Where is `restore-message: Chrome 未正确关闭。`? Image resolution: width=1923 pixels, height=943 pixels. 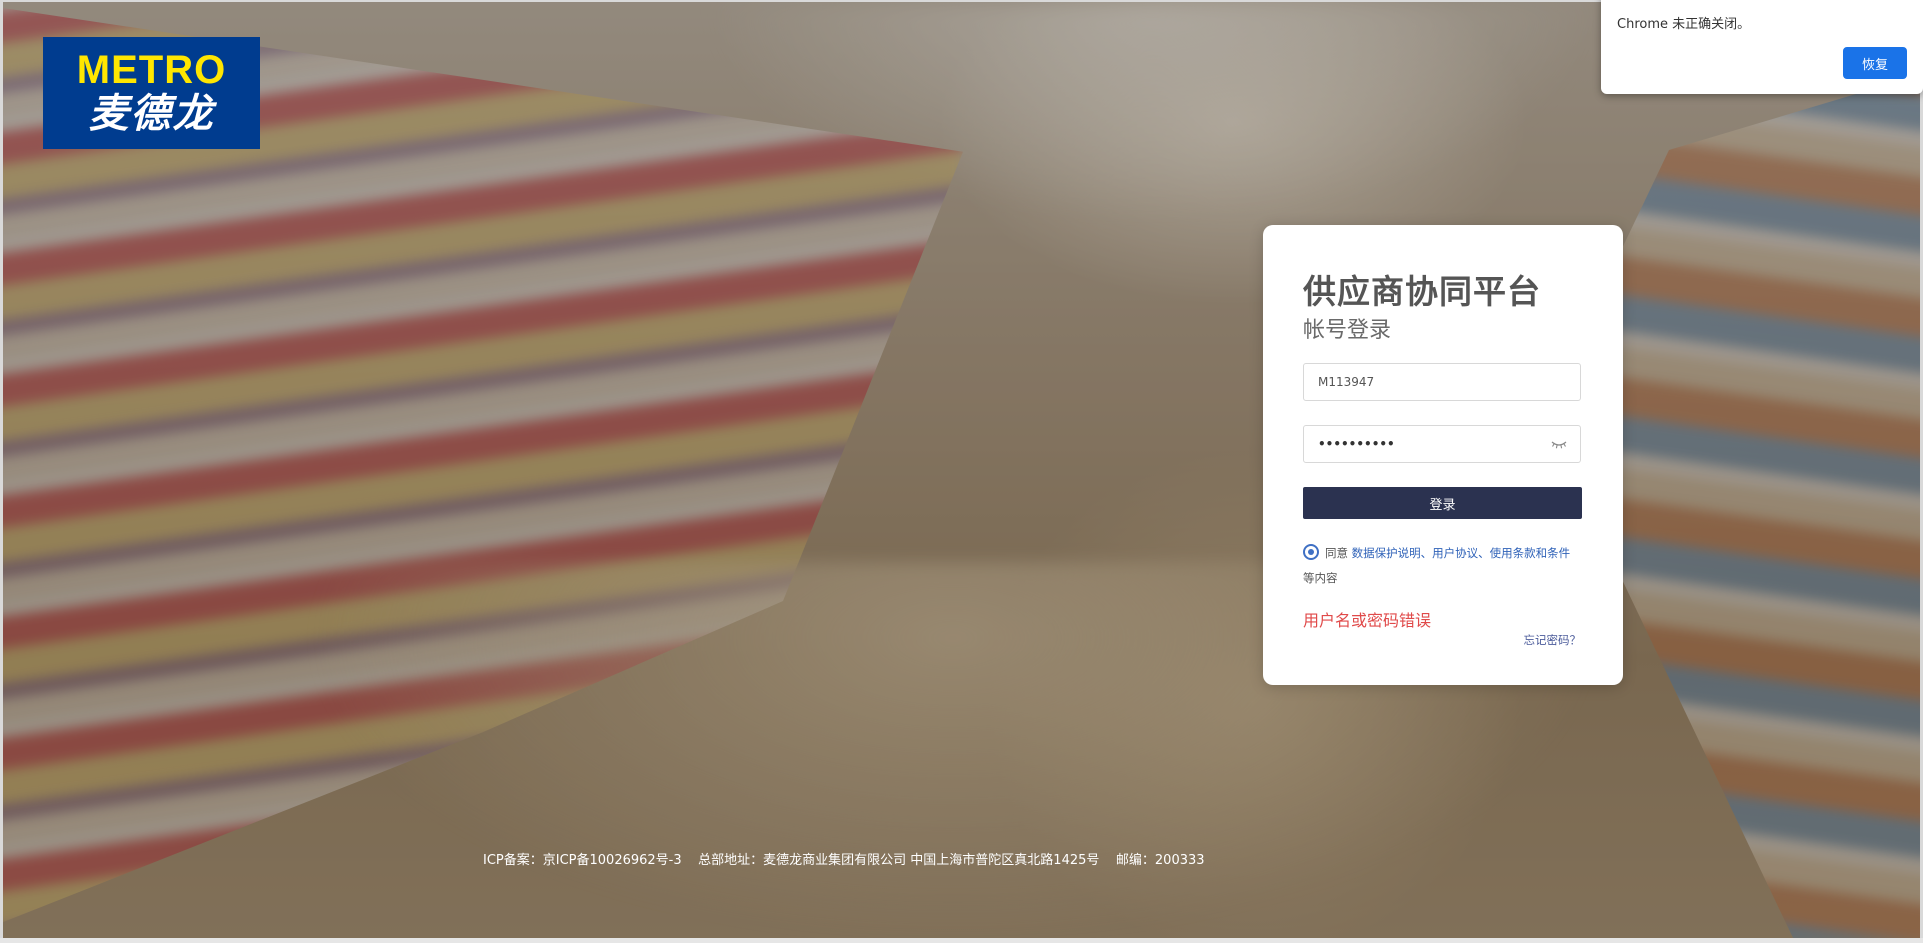
restore-message: Chrome 未正确关闭。 is located at coordinates (1684, 24).